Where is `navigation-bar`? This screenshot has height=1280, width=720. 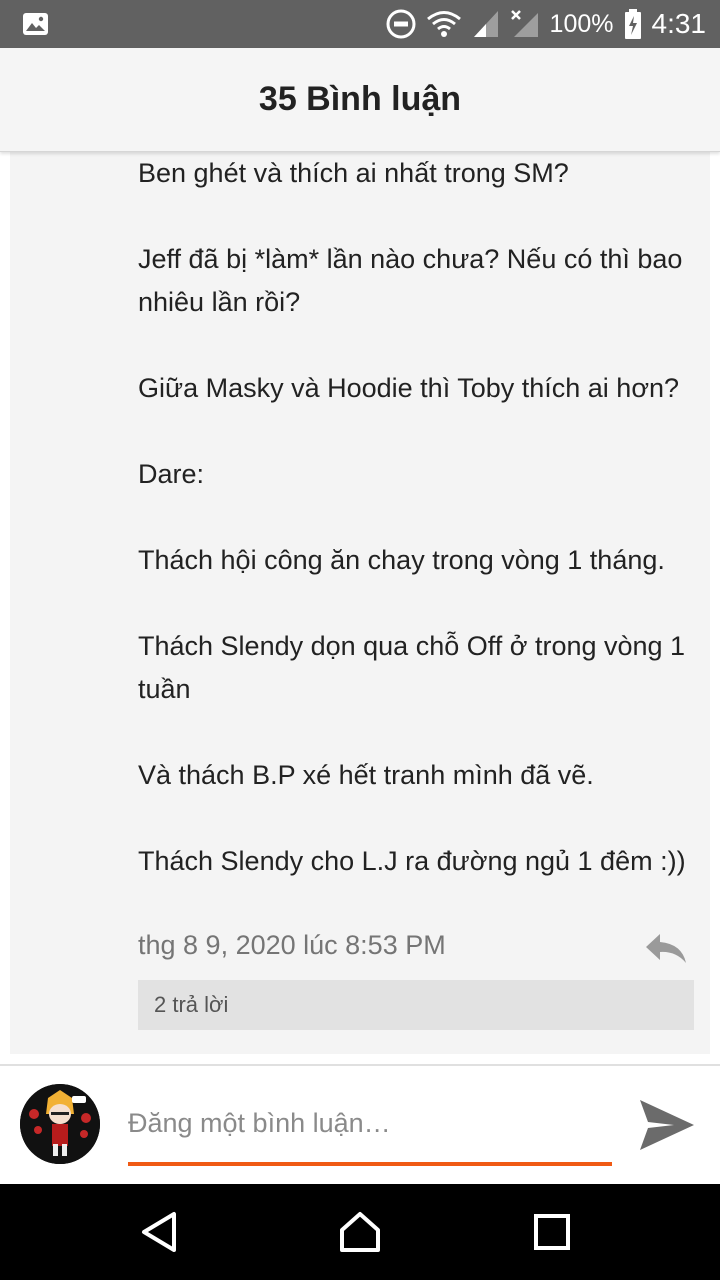
navigation-bar is located at coordinates (360, 1232).